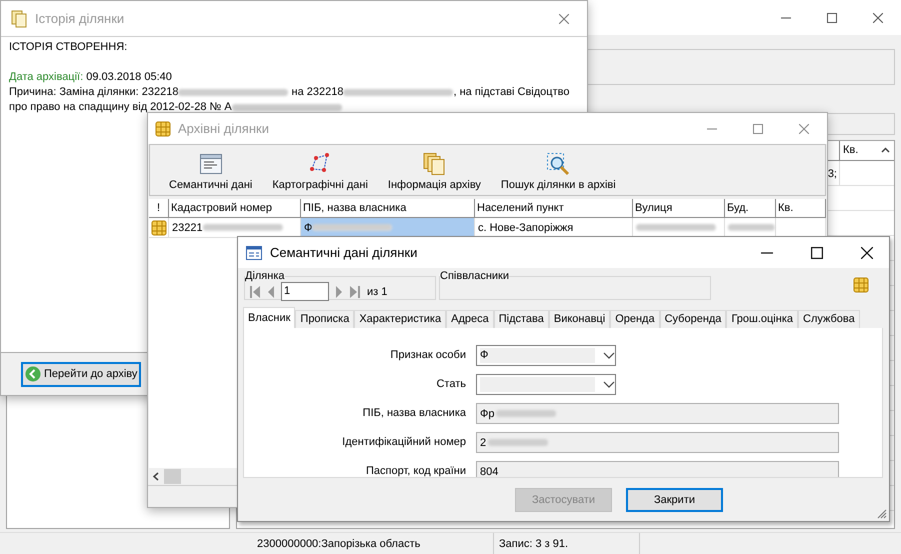 This screenshot has width=901, height=554. I want to click on window-title: Архівні ділянки, so click(223, 128).